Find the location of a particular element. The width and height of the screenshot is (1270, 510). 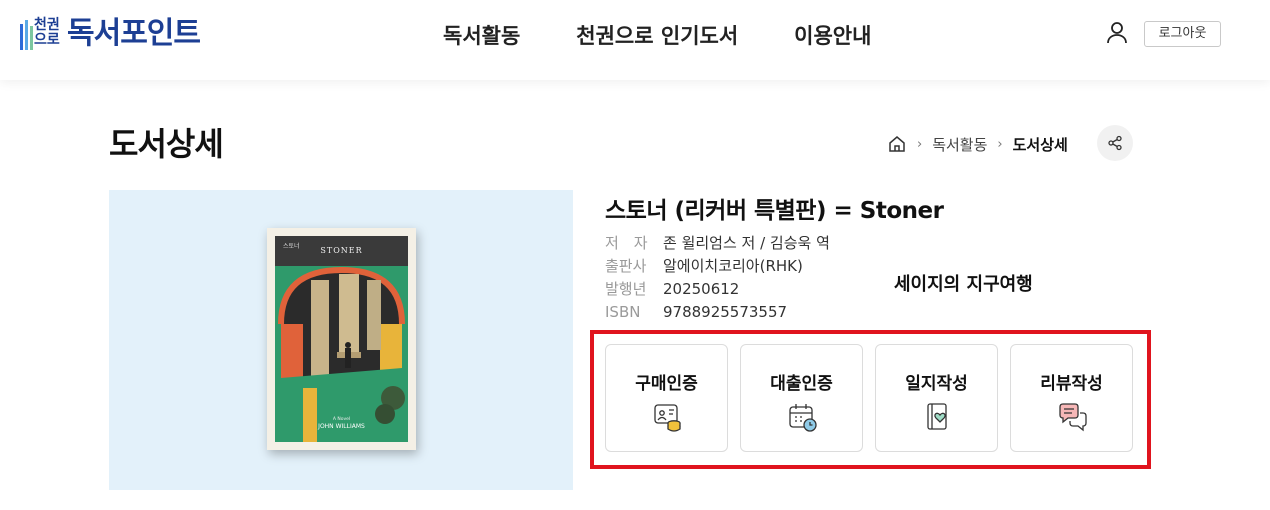

book-cover-image: 스토너 STONER A Novel JOHN WILLIAMS is located at coordinates (341, 339).